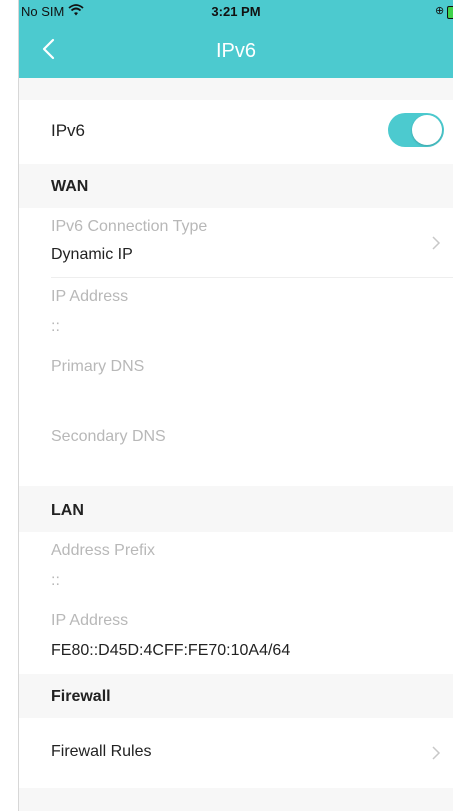 The width and height of the screenshot is (453, 811). Describe the element at coordinates (98, 366) in the screenshot. I see `primary-dns-label: Primary DNS` at that location.